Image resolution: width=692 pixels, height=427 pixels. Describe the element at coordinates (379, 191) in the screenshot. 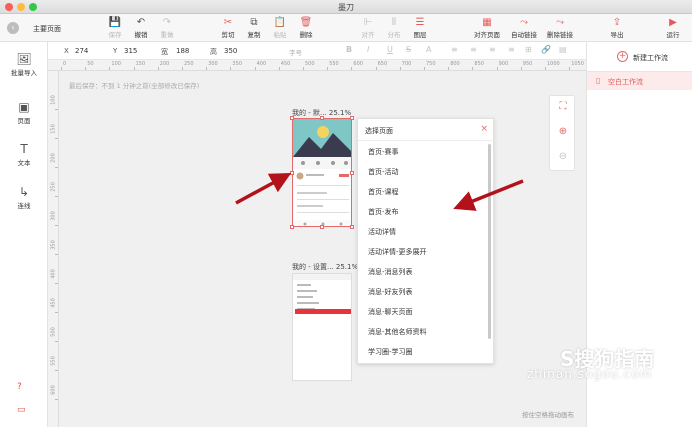

I see `annotation-arrows` at that location.